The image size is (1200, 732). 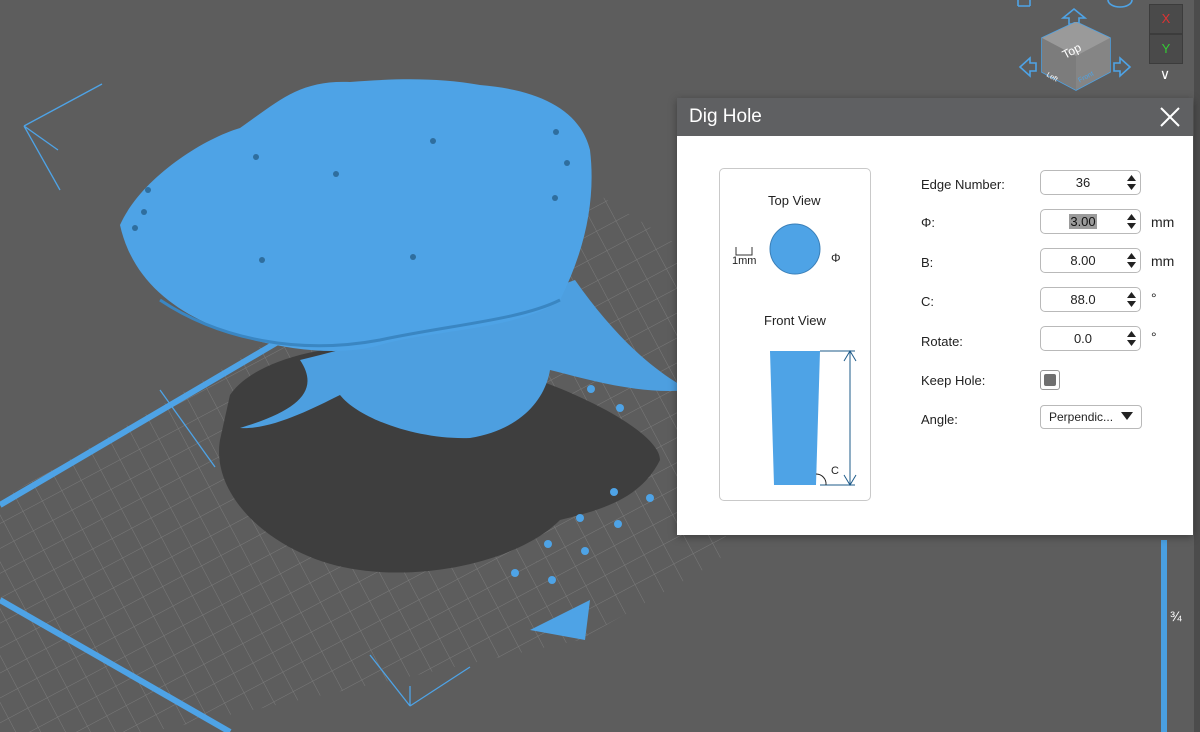 I want to click on top-view-circle, so click(x=795, y=249).